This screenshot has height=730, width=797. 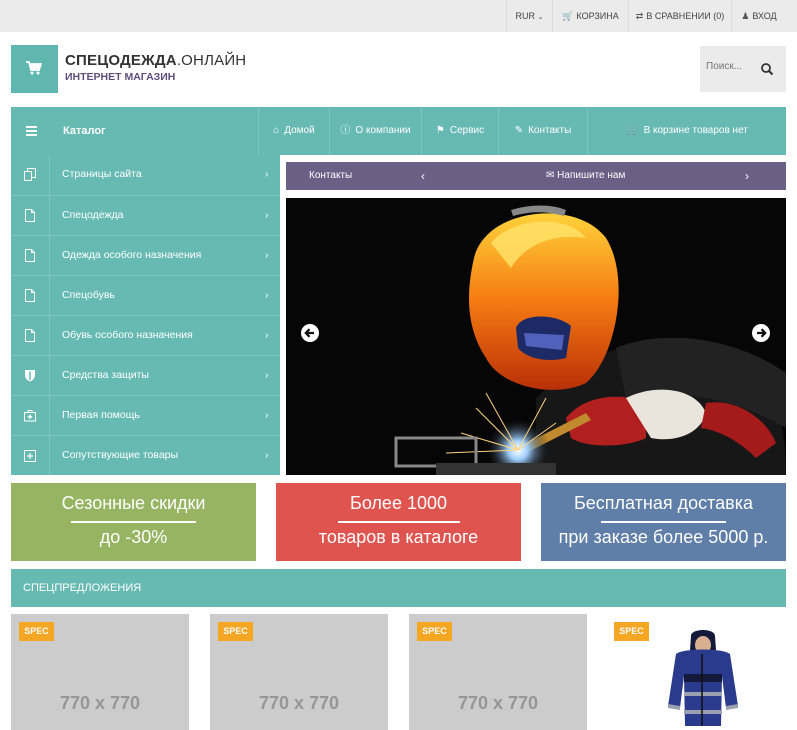 What do you see at coordinates (764, 16) in the screenshot?
I see `login-label: ВХОД` at bounding box center [764, 16].